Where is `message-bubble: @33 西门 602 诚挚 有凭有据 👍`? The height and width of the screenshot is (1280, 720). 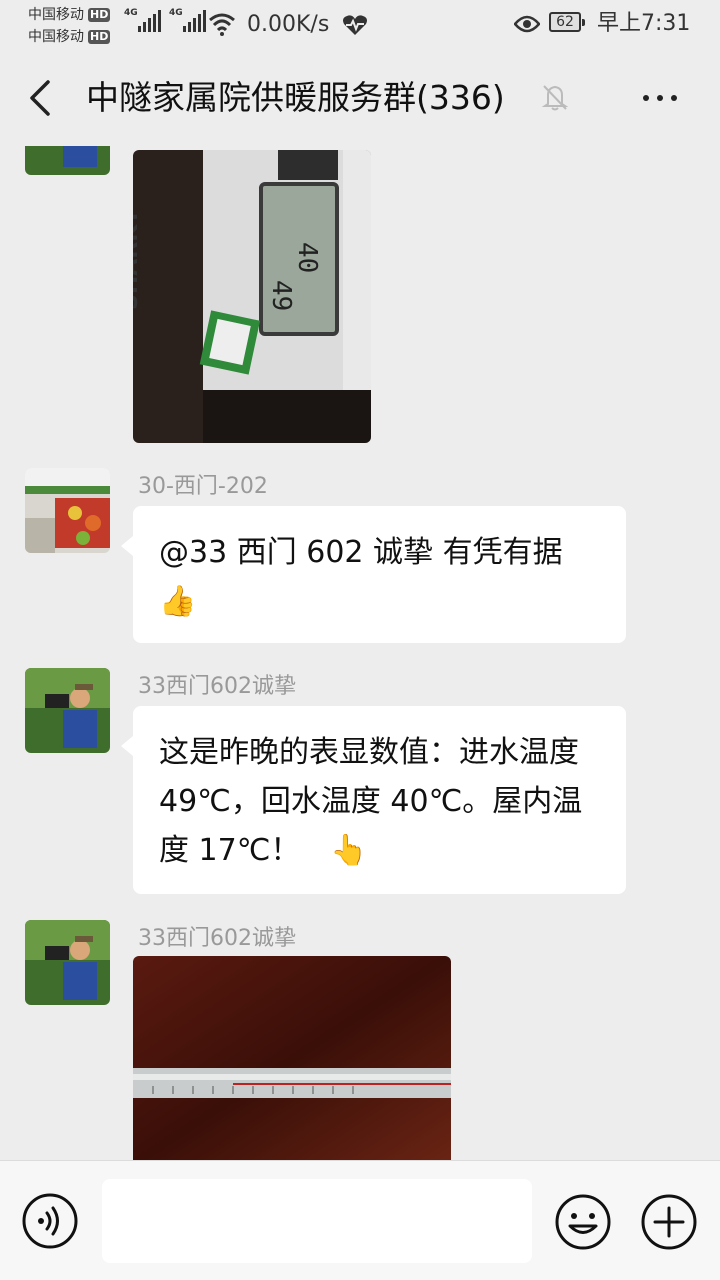
message-bubble: @33 西门 602 诚挚 有凭有据 👍 is located at coordinates (373, 574).